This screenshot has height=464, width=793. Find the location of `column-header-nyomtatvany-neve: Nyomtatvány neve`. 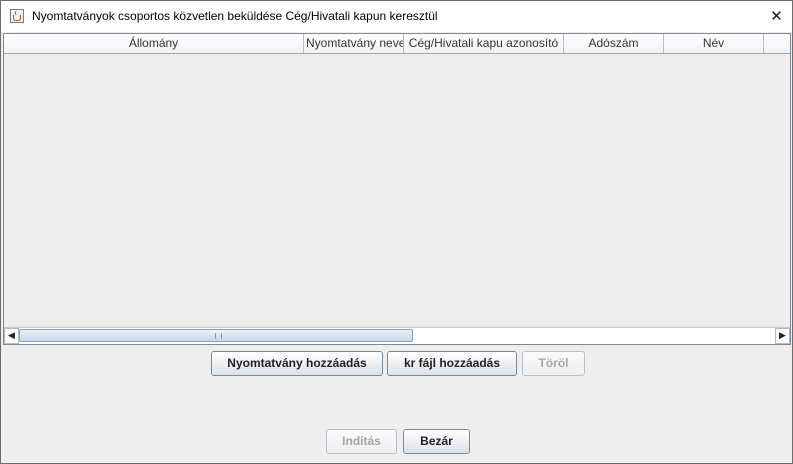

column-header-nyomtatvany-neve: Nyomtatvány neve is located at coordinates (354, 43).